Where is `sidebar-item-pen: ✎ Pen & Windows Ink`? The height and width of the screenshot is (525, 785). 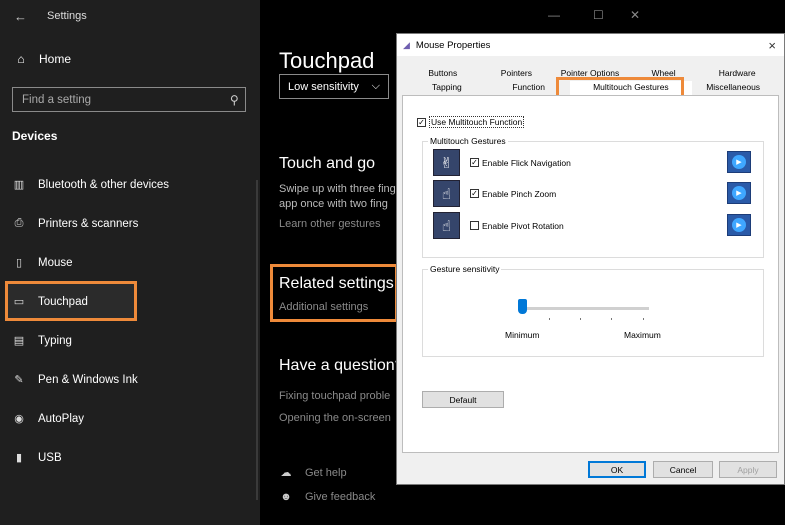
sidebar-item-pen: ✎ Pen & Windows Ink is located at coordinates (75, 380).